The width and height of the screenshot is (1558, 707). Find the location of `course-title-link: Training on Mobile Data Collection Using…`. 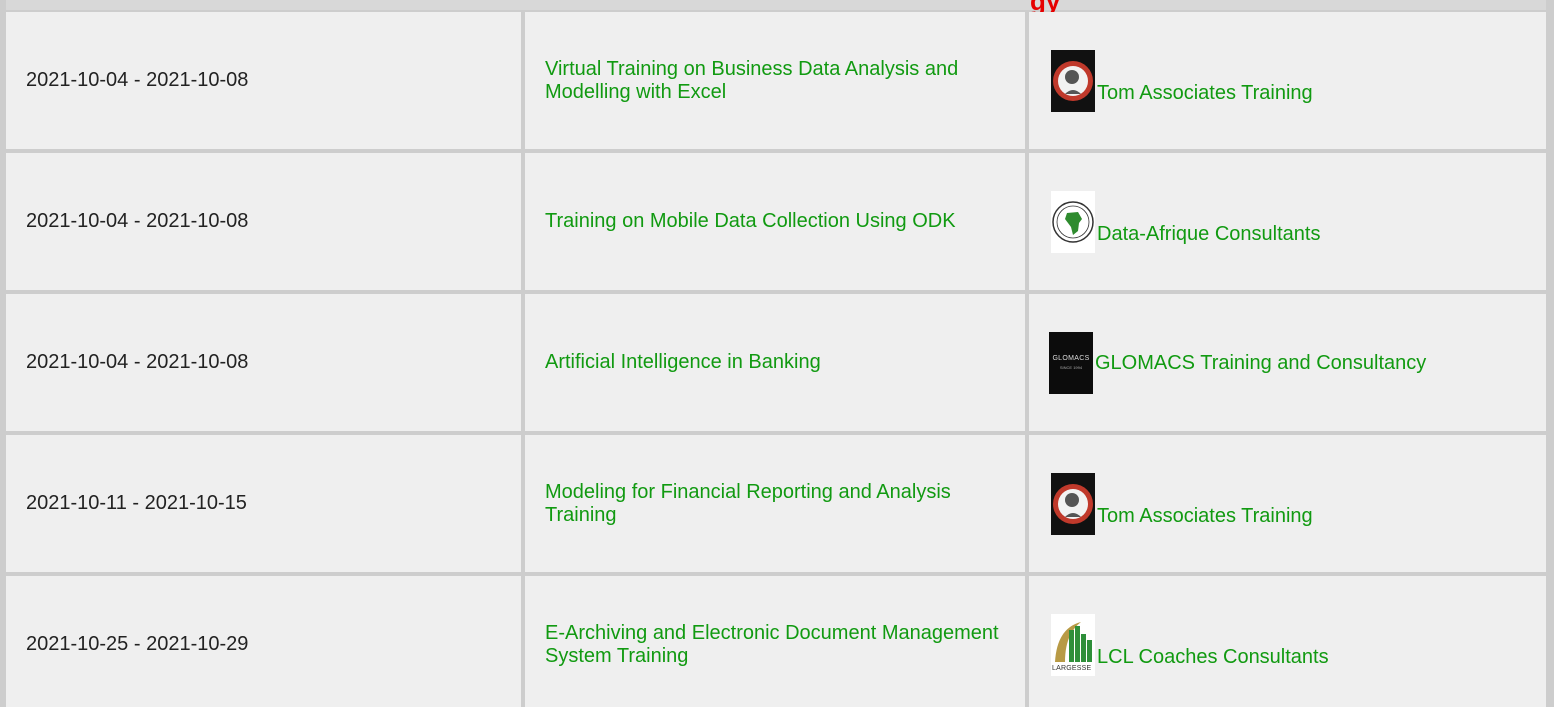

course-title-link: Training on Mobile Data Collection Using… is located at coordinates (750, 221).